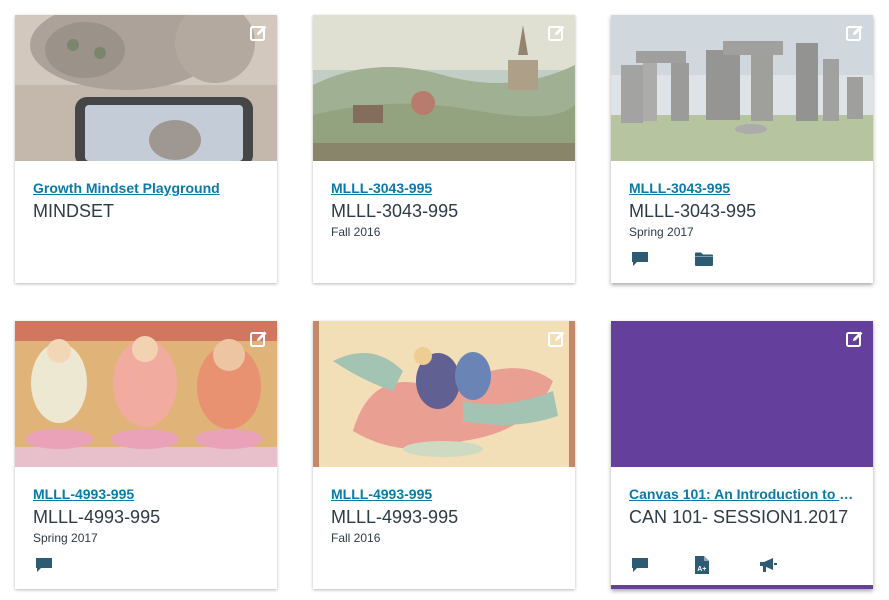 The image size is (889, 600). I want to click on grades-icon, so click(727, 565).